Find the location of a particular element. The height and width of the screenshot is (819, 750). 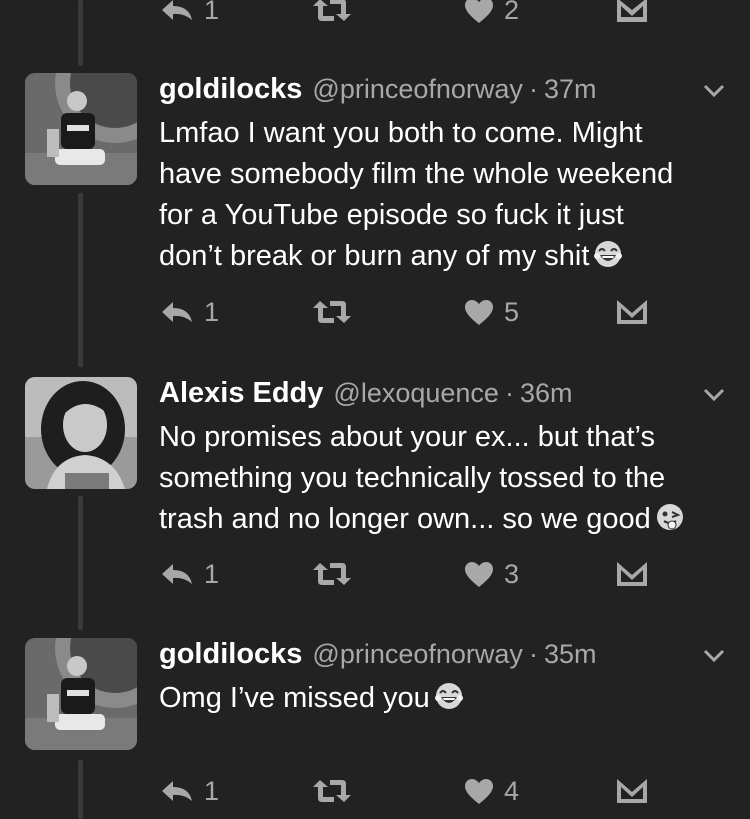

timestamp: 35m is located at coordinates (570, 654).